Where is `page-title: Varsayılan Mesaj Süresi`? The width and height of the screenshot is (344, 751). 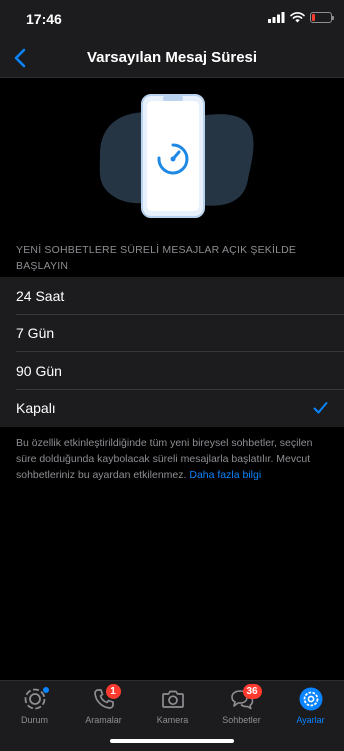 page-title: Varsayılan Mesaj Süresi is located at coordinates (172, 57).